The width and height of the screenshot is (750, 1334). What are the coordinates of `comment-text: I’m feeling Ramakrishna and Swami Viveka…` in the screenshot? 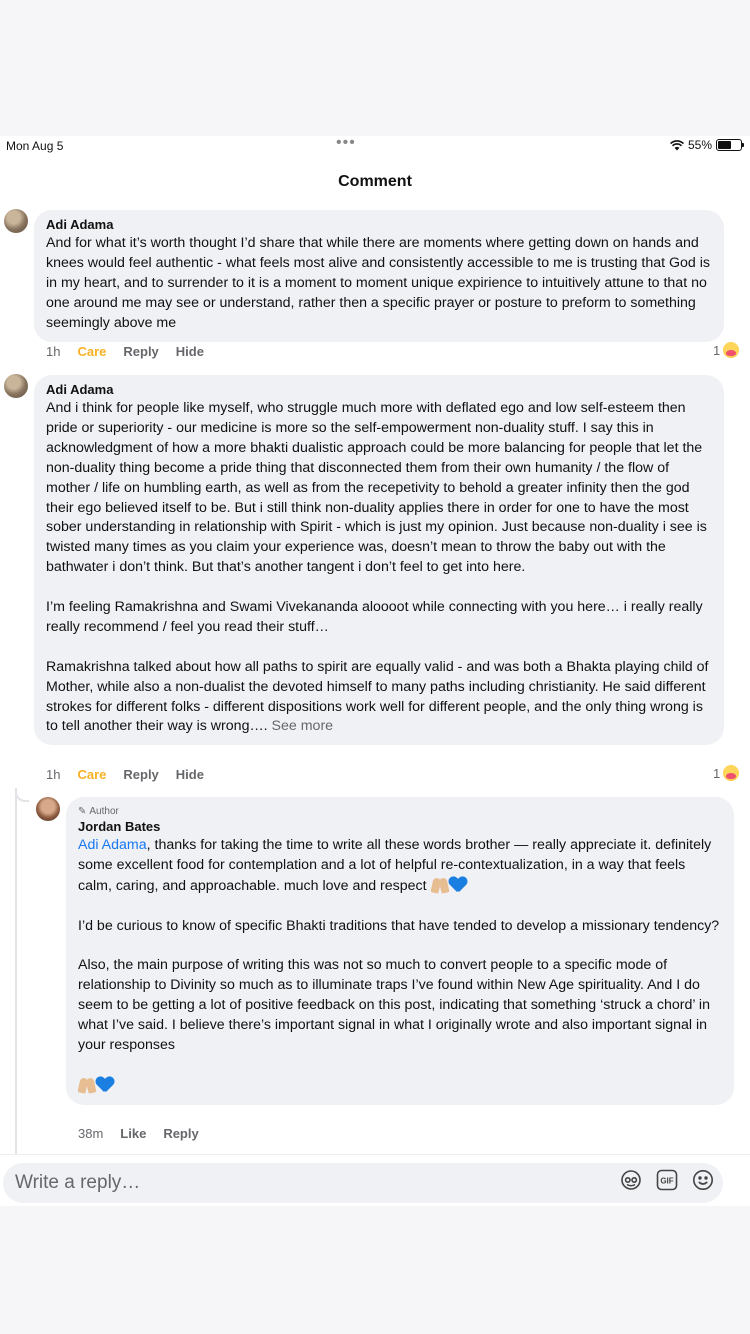 It's located at (374, 617).